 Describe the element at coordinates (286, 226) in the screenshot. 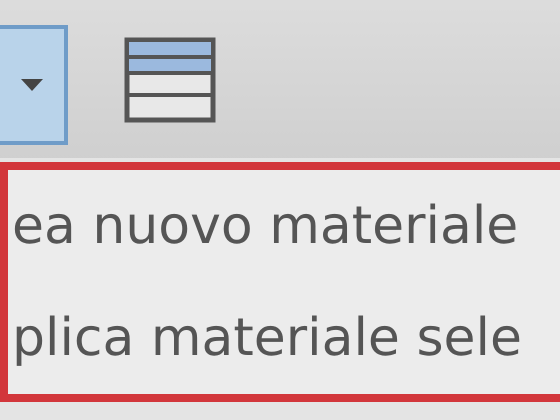

I see `menu-item: ea nuovo materiale` at that location.